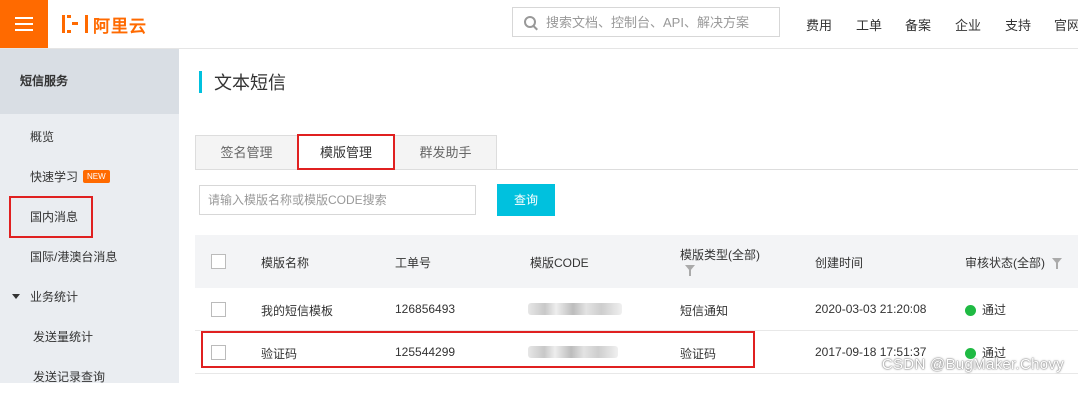  I want to click on sidebar-item-international: 国际/港澳台消息, so click(89, 257).